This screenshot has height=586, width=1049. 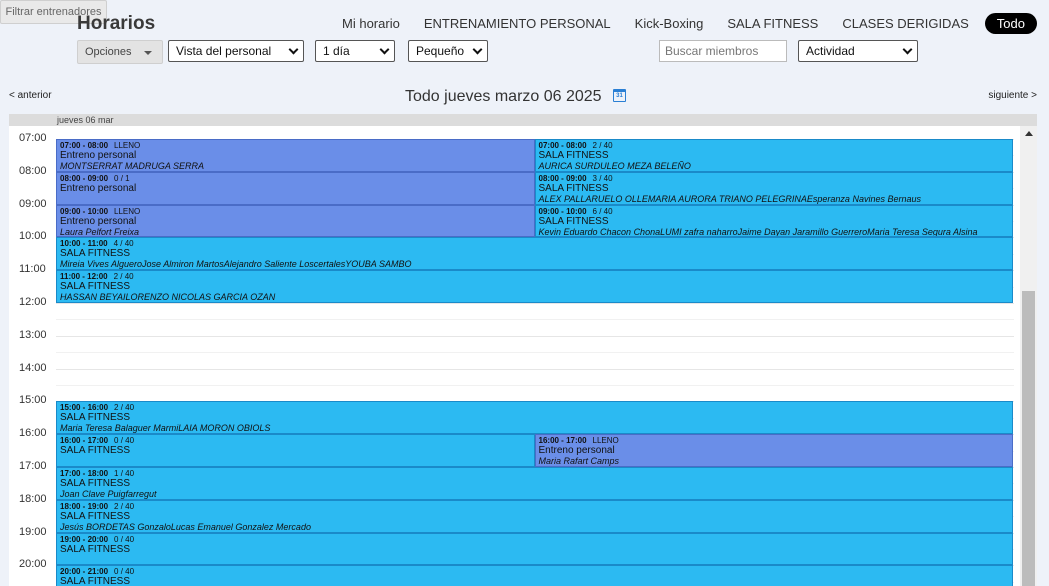 I want to click on schedule-event: 08:00 - 09:00 0 / 1 Entreno personal, so click(x=295, y=188).